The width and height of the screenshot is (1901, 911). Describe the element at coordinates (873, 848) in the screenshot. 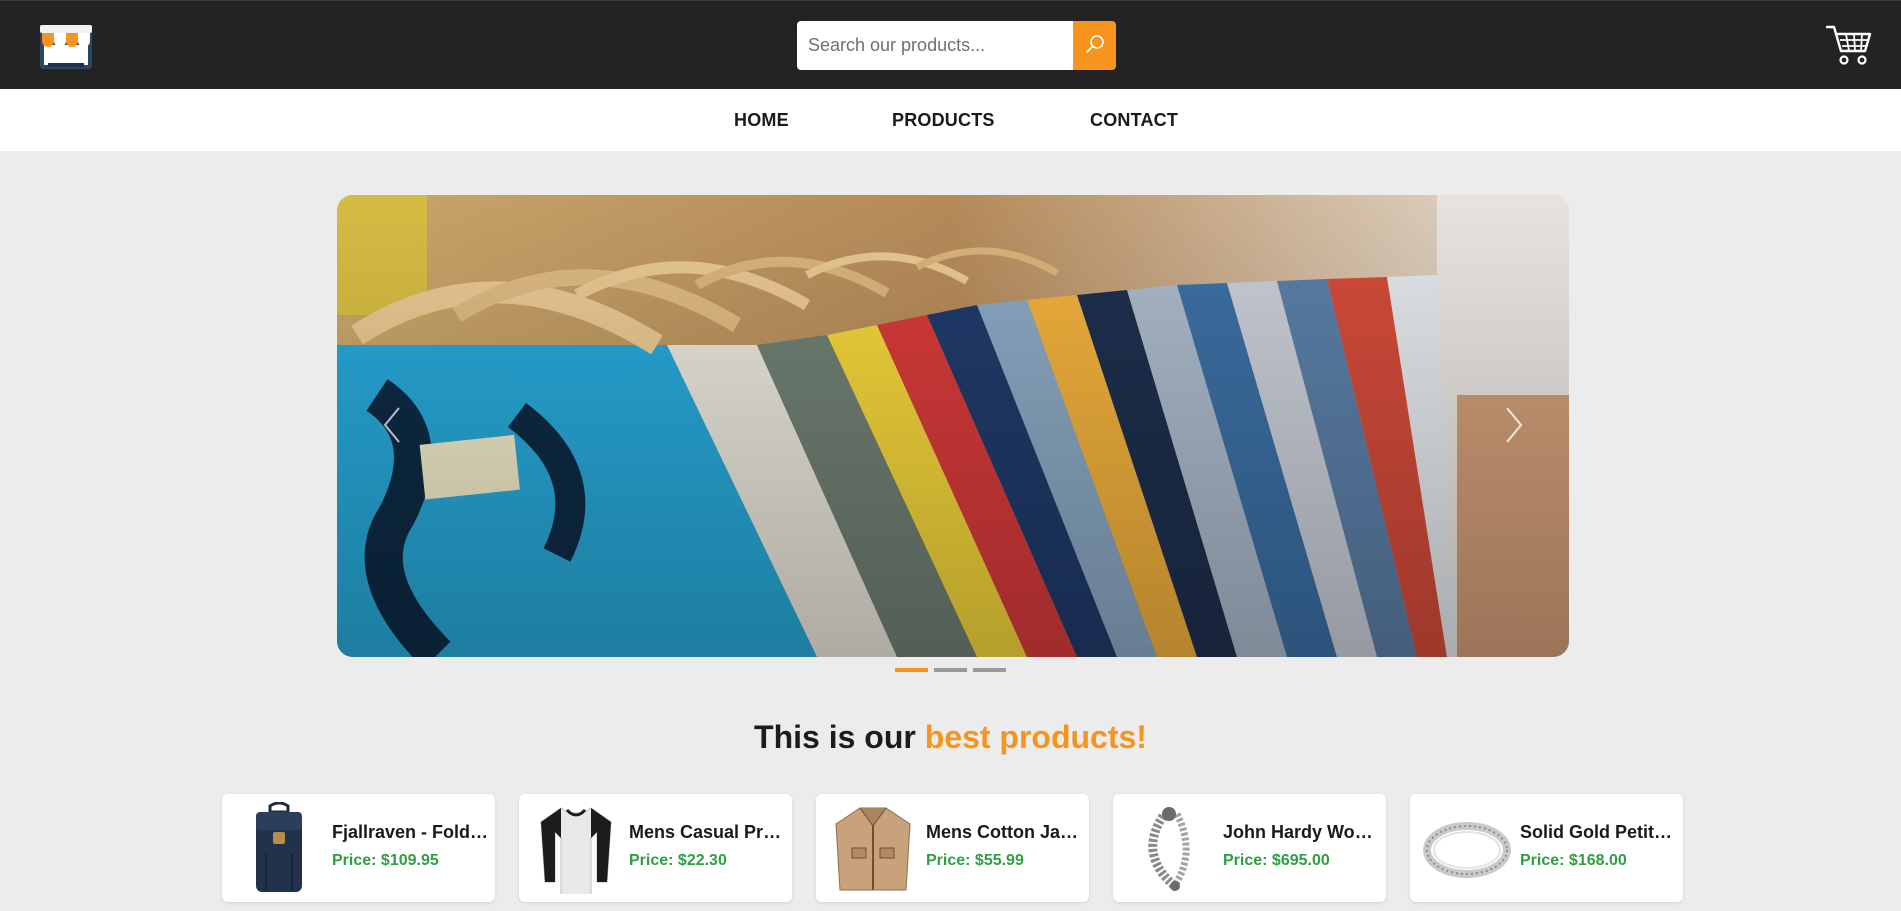

I see `jacket-icon` at that location.